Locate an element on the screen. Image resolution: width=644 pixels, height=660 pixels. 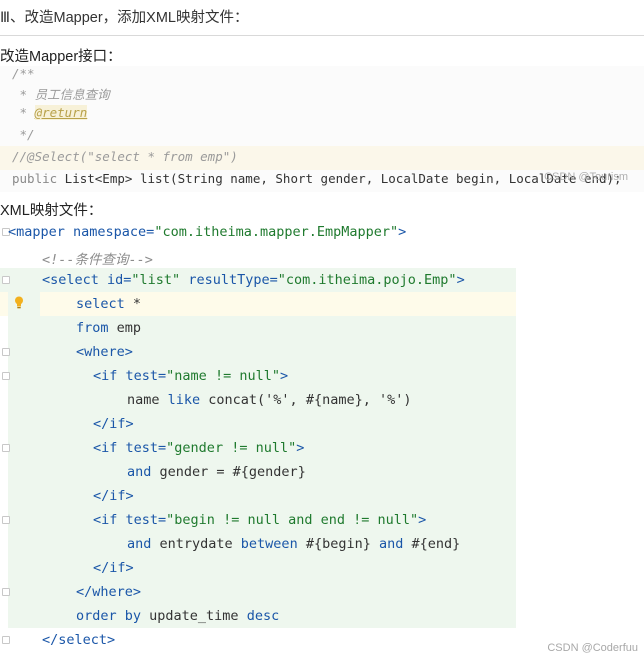
gutter-highlight is located at coordinates (24, 460).